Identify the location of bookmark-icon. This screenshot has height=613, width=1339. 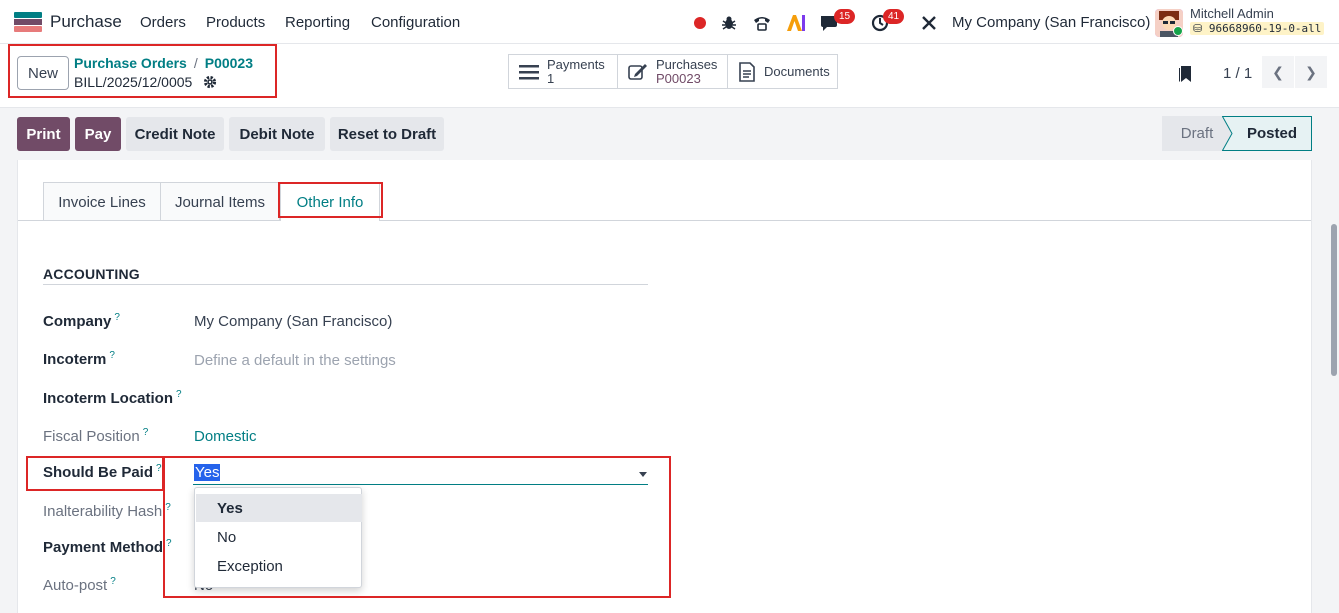
(1185, 74).